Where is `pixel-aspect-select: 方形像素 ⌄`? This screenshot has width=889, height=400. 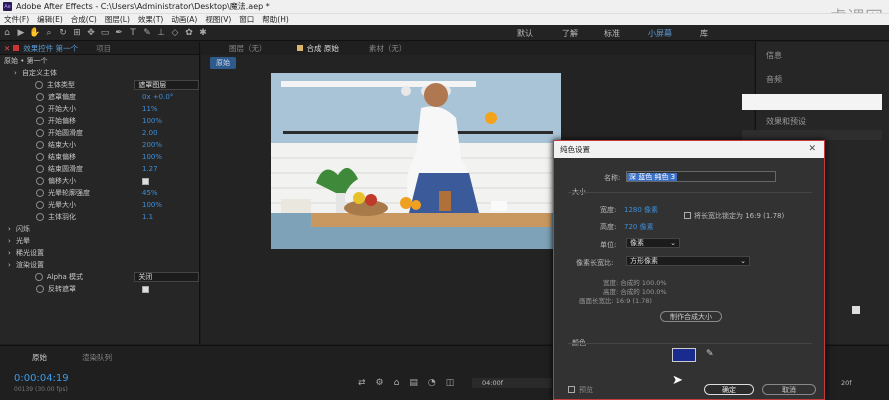 pixel-aspect-select: 方形像素 ⌄ is located at coordinates (688, 261).